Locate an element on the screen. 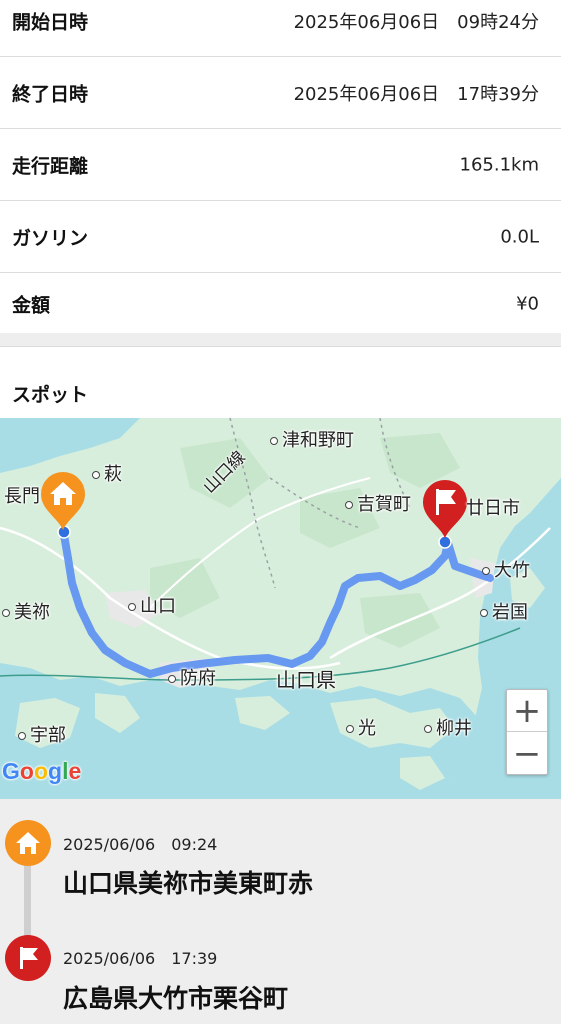 This screenshot has height=1024, width=561. flag-icon is located at coordinates (29, 958).